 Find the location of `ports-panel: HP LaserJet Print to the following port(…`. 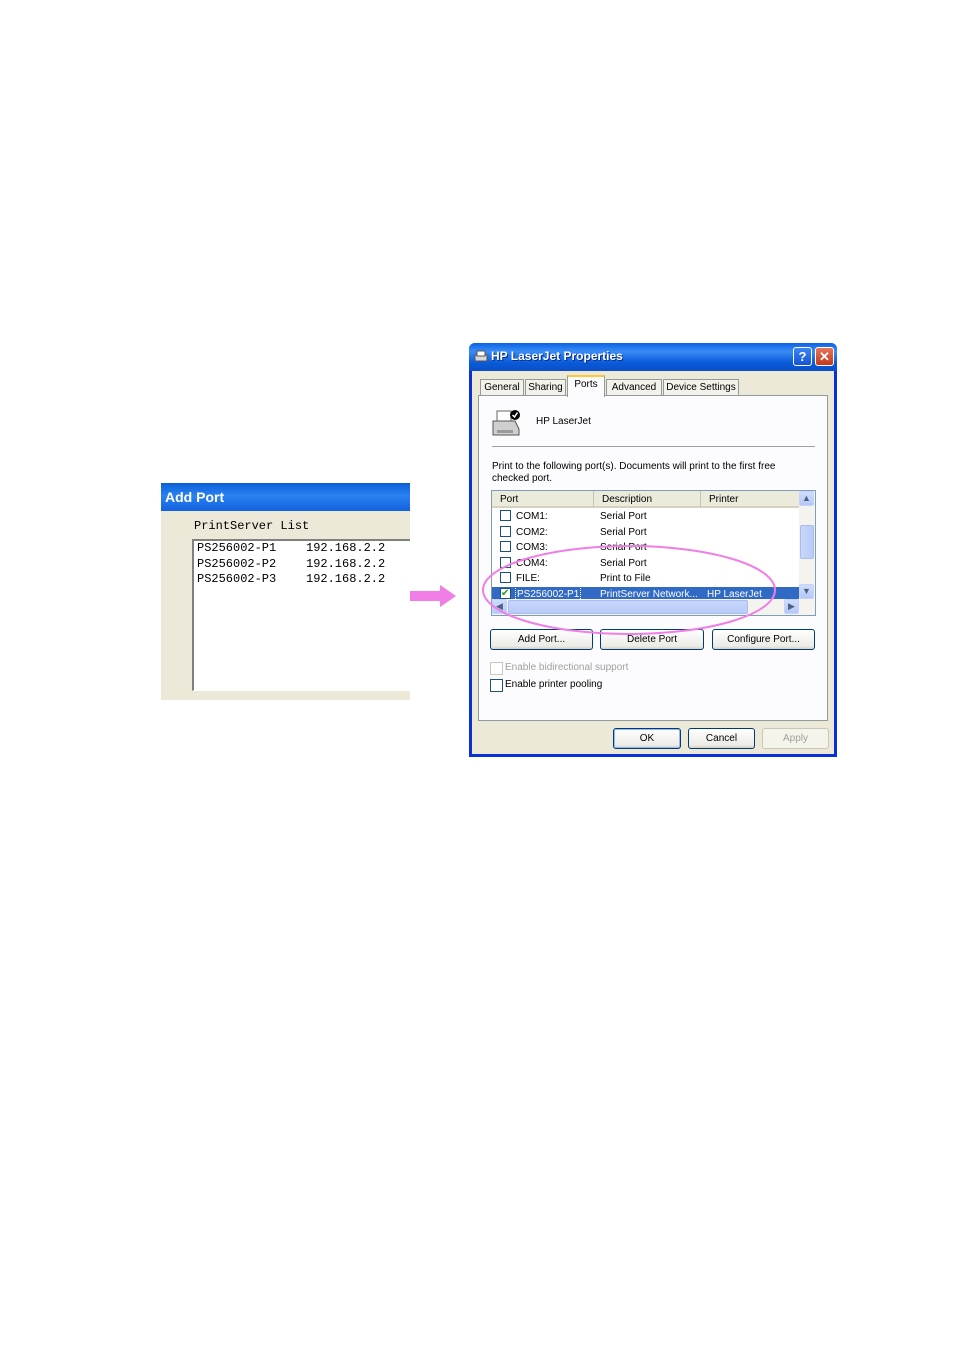

ports-panel: HP LaserJet Print to the following port(… is located at coordinates (653, 558).